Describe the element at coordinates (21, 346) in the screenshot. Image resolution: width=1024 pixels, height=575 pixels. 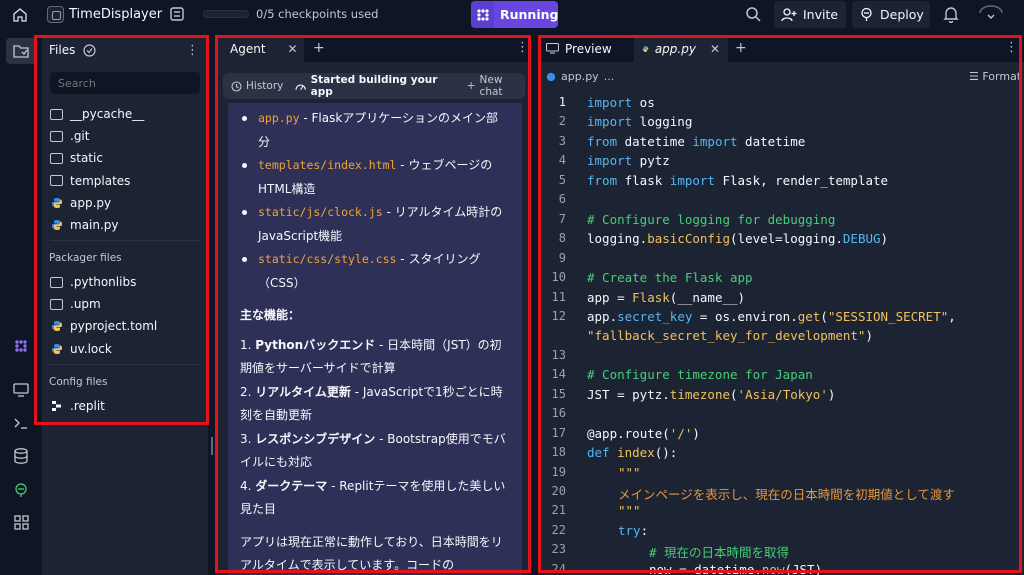
I see `agent-rail-button` at that location.